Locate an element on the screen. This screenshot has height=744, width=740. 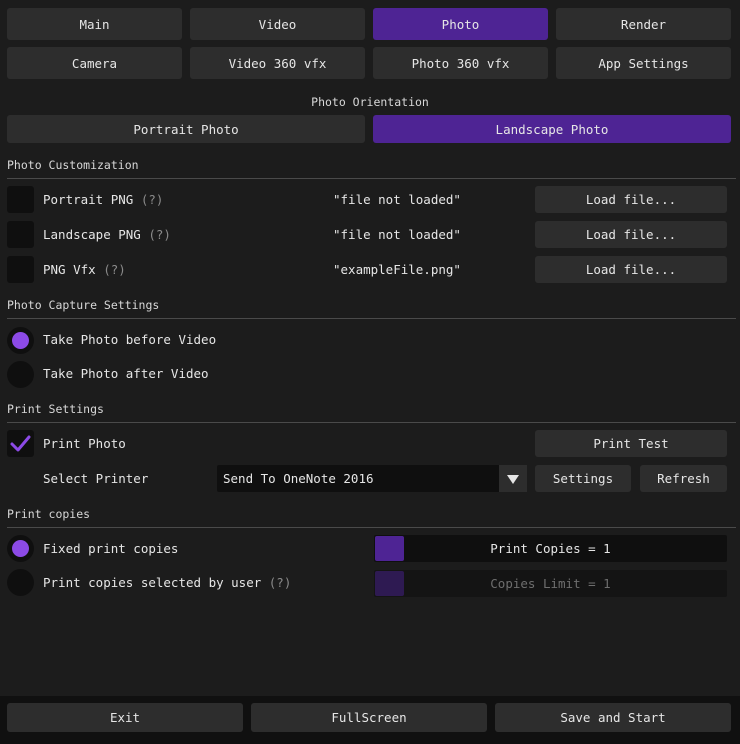
portrait-png-preview is located at coordinates (20, 199).